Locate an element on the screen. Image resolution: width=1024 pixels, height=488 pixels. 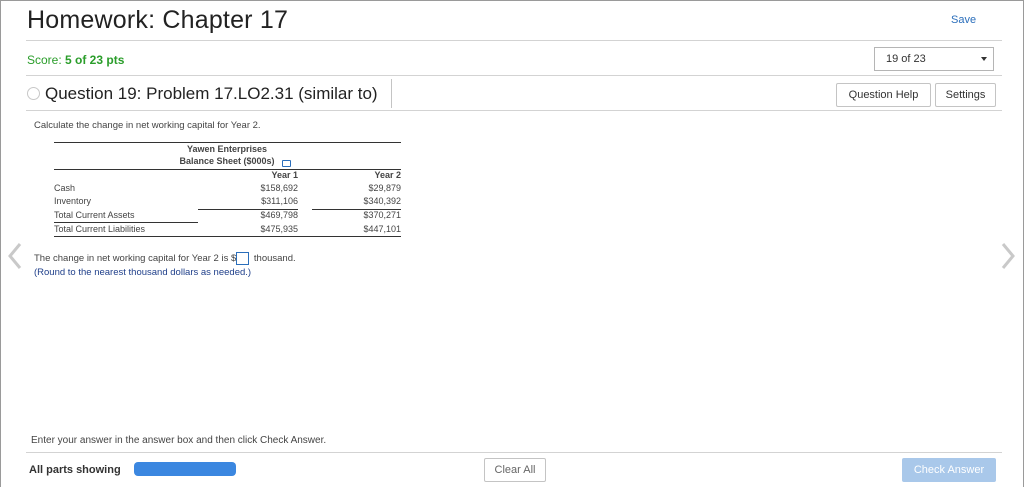
cell-year2: $447,101 is located at coordinates (382, 229).